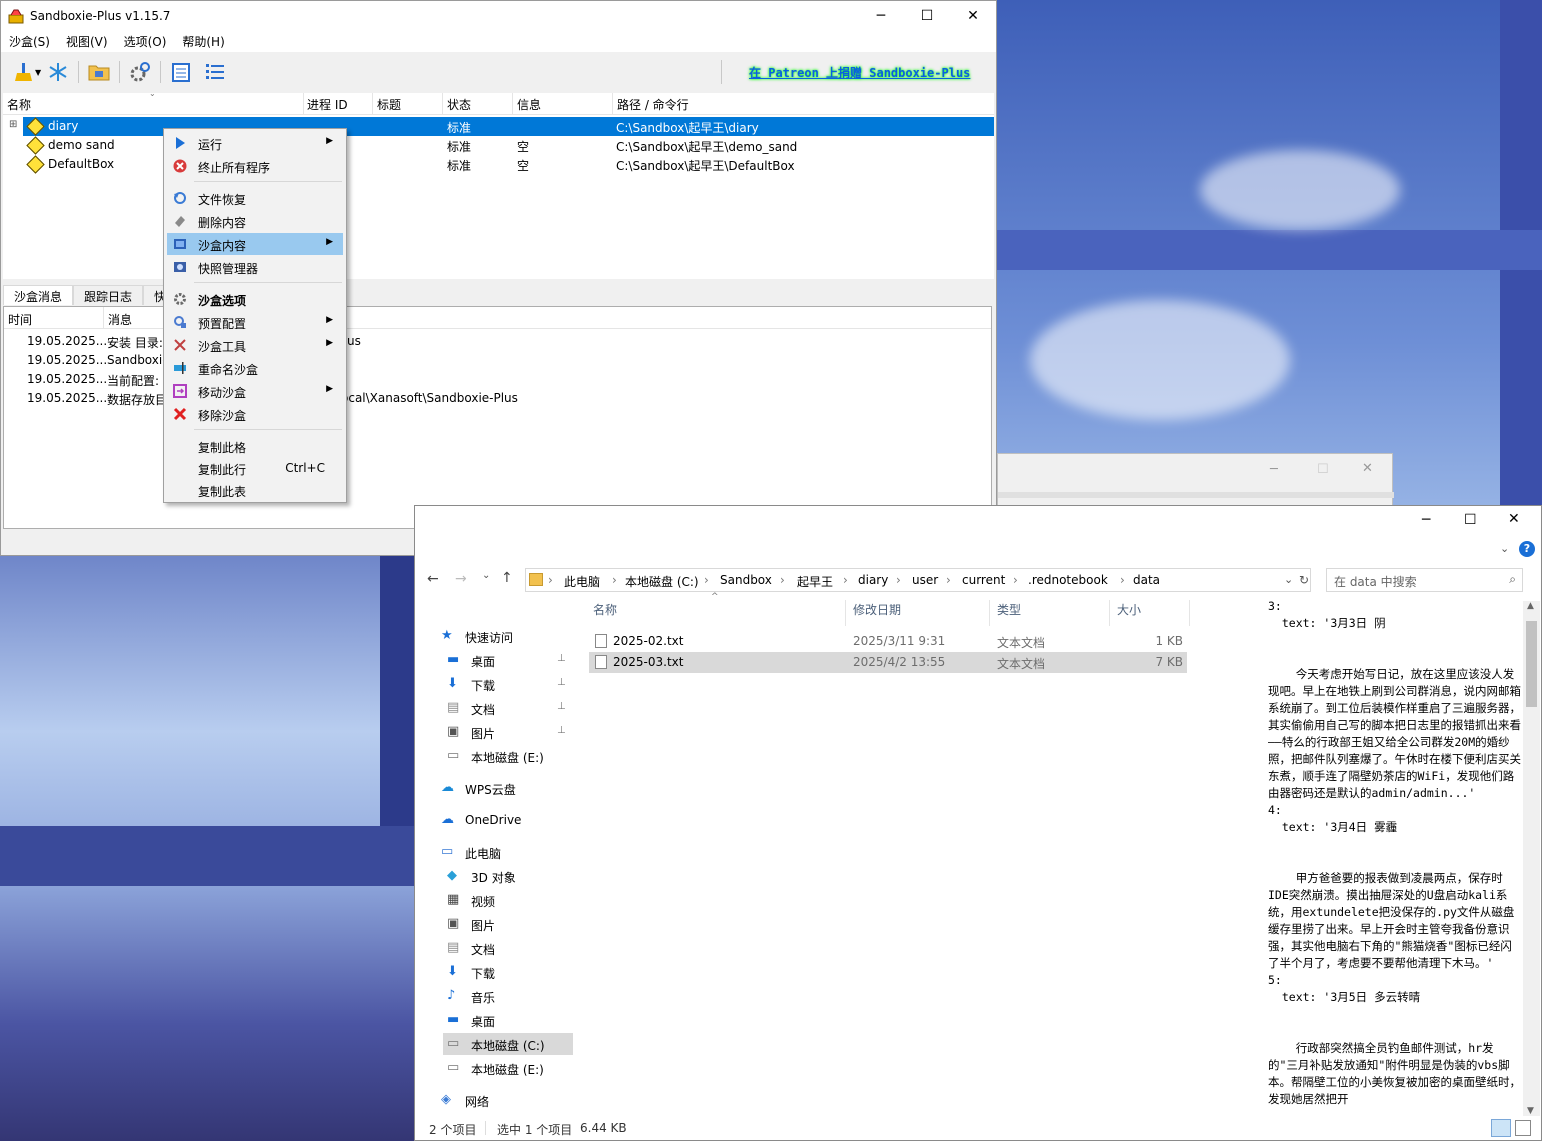 The image size is (1542, 1141). Describe the element at coordinates (505, 852) in the screenshot. I see `nav-item-此电脑: ▭ 此电脑` at that location.